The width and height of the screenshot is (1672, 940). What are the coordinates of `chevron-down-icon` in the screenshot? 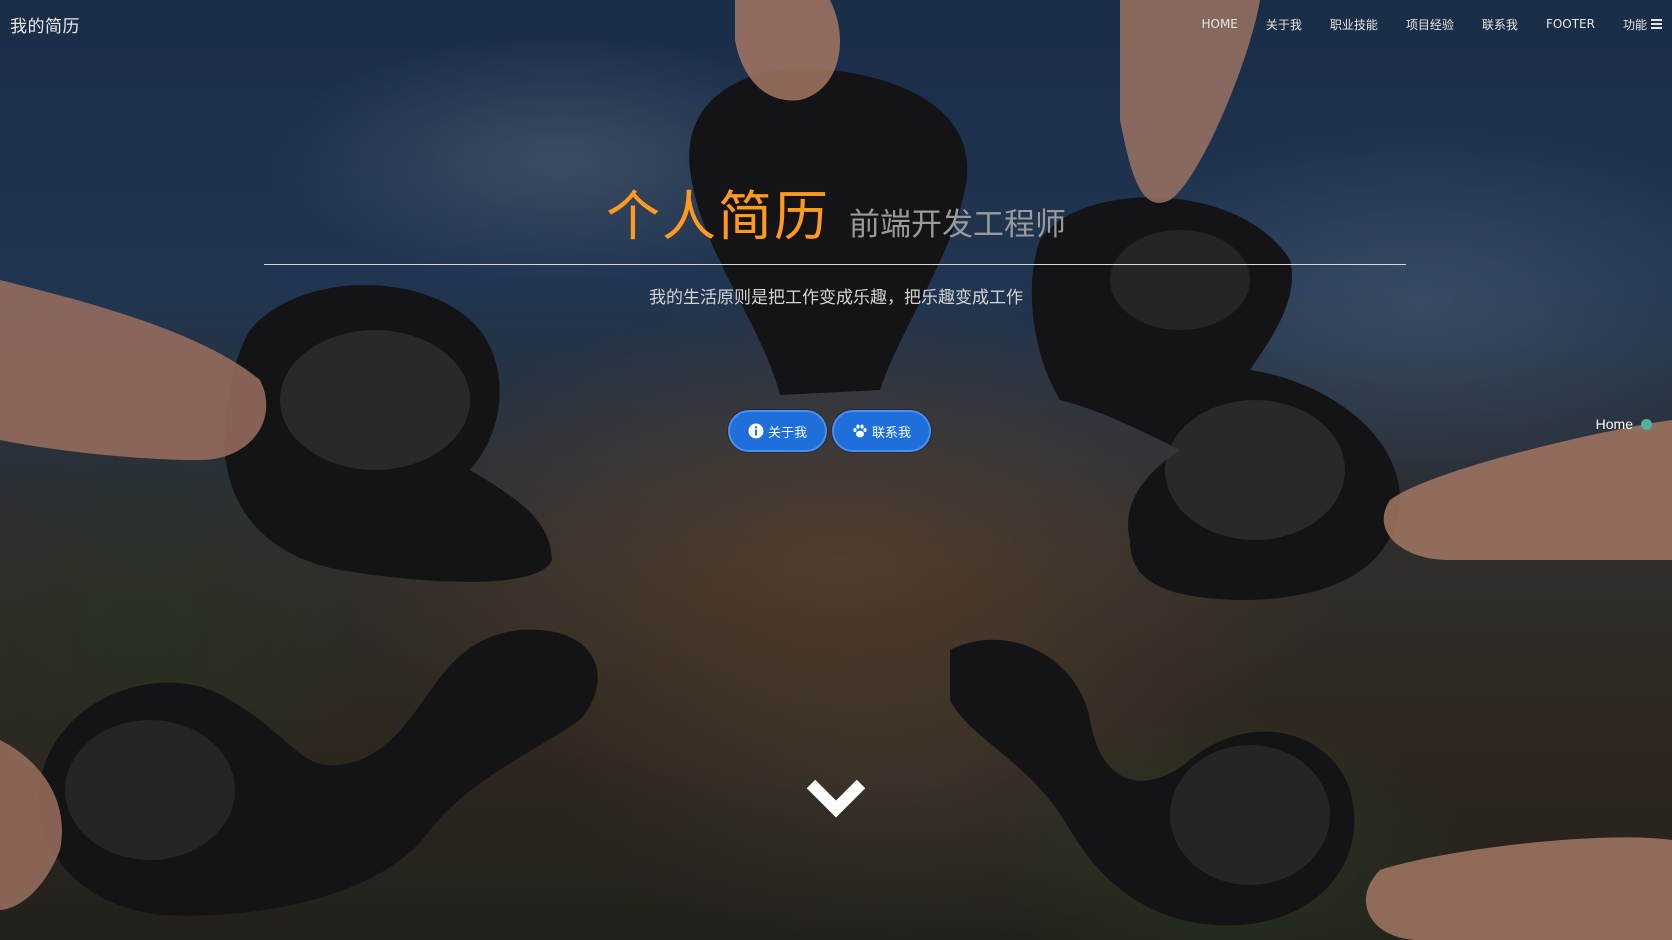 It's located at (836, 798).